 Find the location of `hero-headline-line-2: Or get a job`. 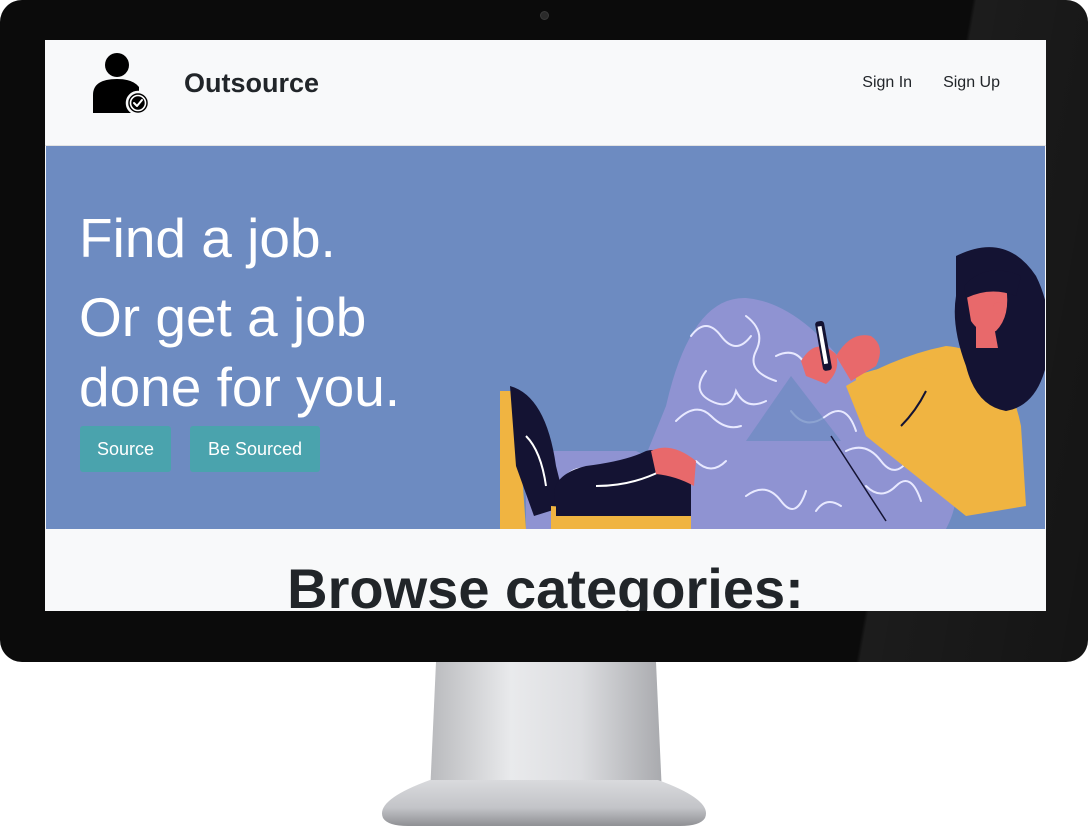

hero-headline-line-2: Or get a job is located at coordinates (223, 317).